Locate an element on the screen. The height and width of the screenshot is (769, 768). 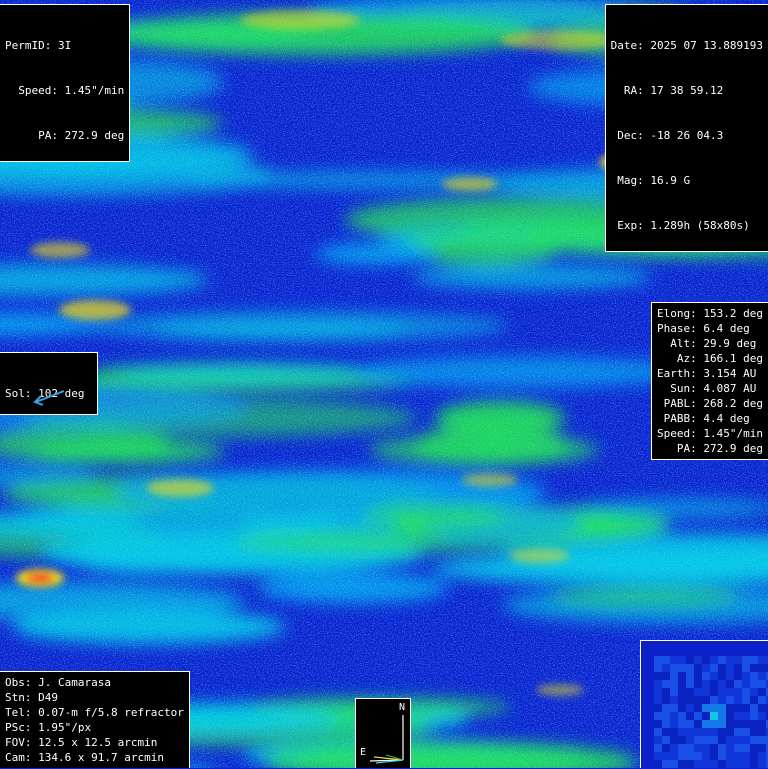
geometry-label: Phase: is located at coordinates (677, 328).